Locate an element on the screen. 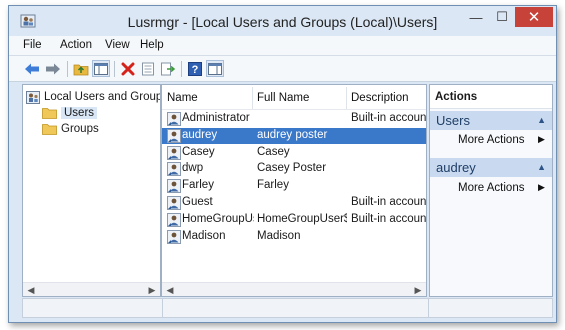 This screenshot has height=330, width=565. full-name-cell: HomeGroupUser$ is located at coordinates (302, 218).